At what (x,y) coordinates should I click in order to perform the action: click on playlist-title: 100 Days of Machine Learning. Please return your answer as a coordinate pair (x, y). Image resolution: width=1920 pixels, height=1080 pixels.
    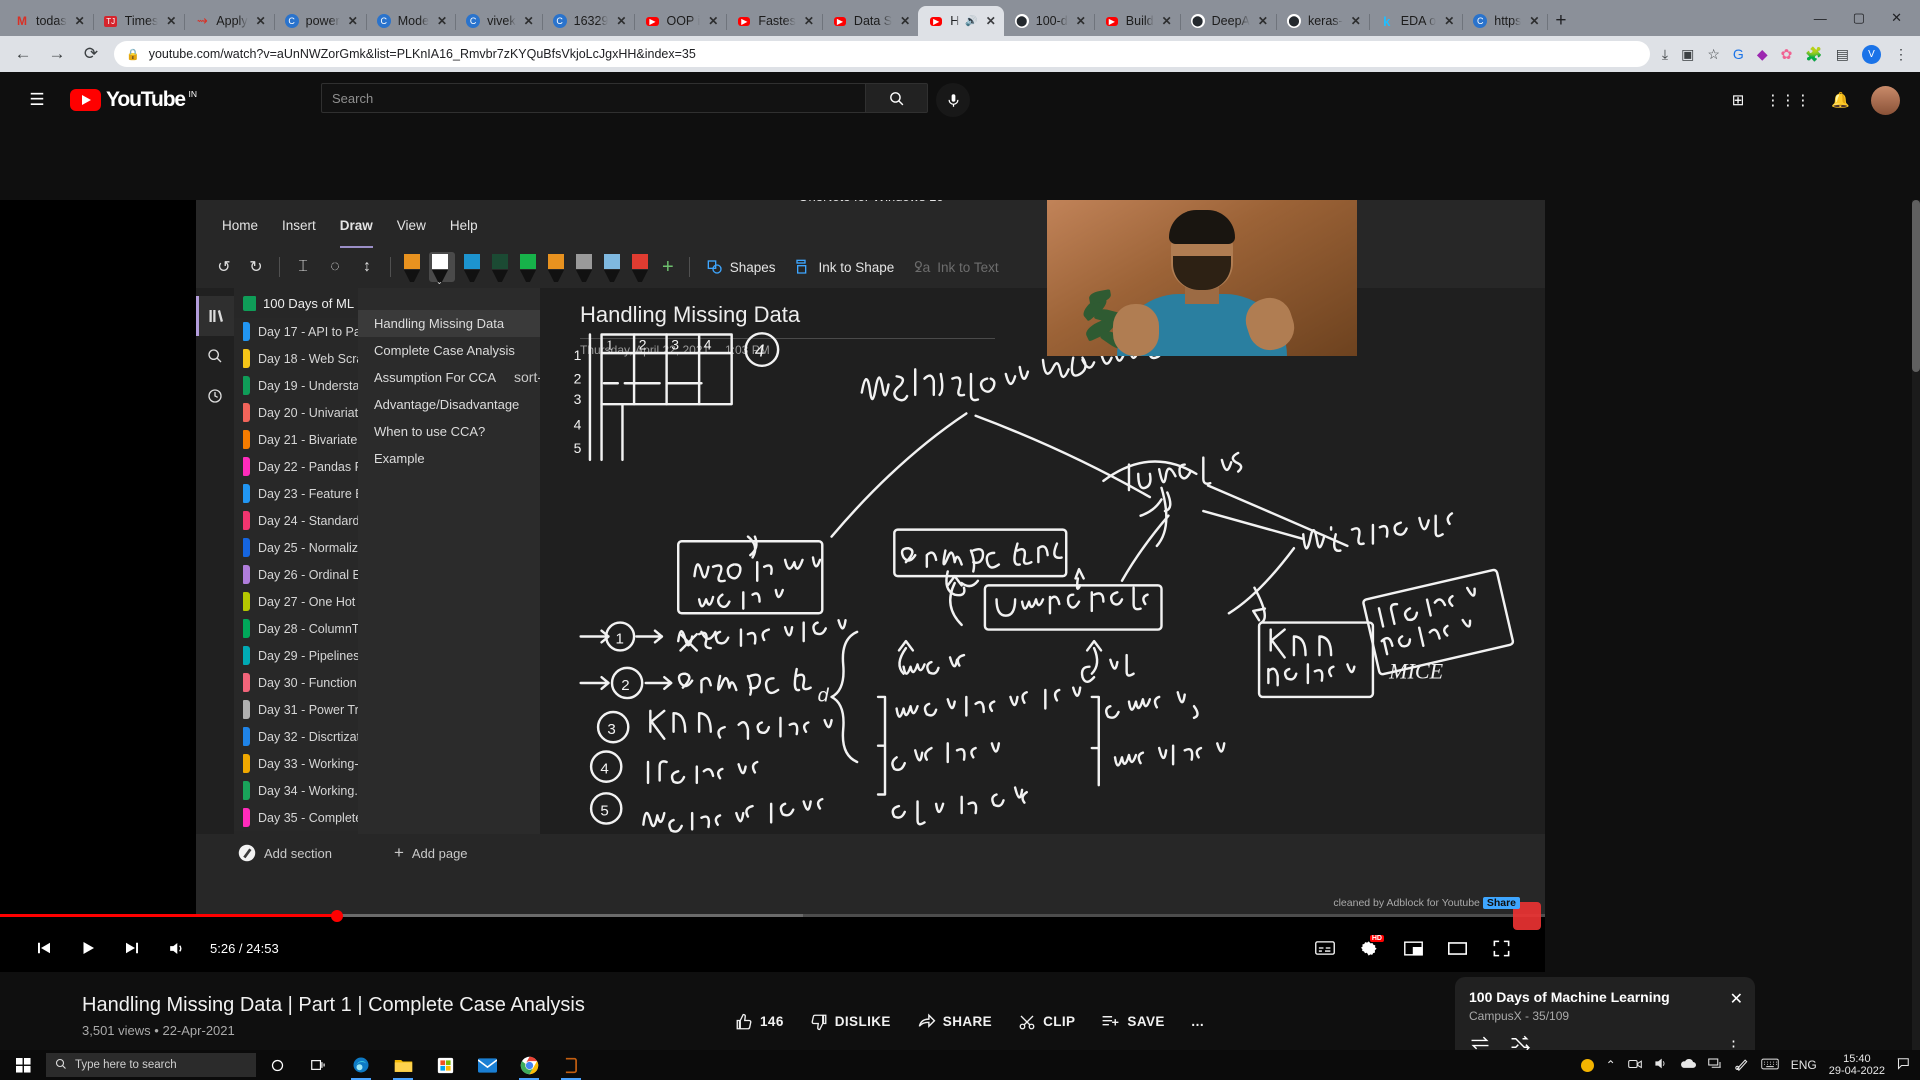
    Looking at the image, I should click on (1605, 997).